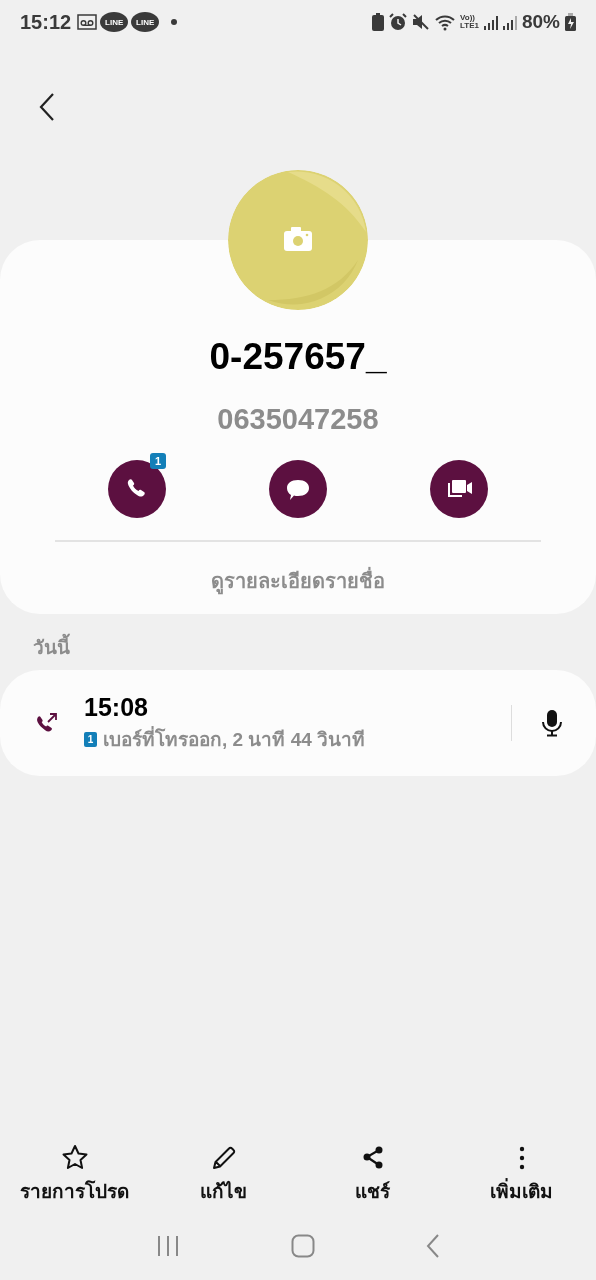 The image size is (596, 1280). What do you see at coordinates (445, 22) in the screenshot?
I see `wifi-icon` at bounding box center [445, 22].